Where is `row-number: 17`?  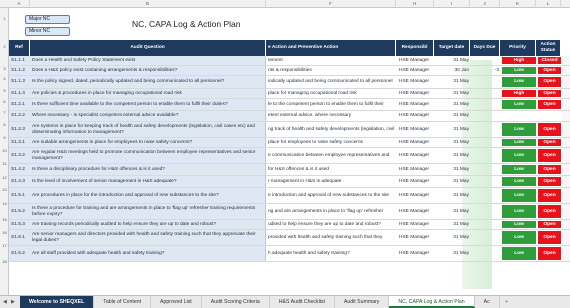
row-number: 17 is located at coordinates (4, 245).